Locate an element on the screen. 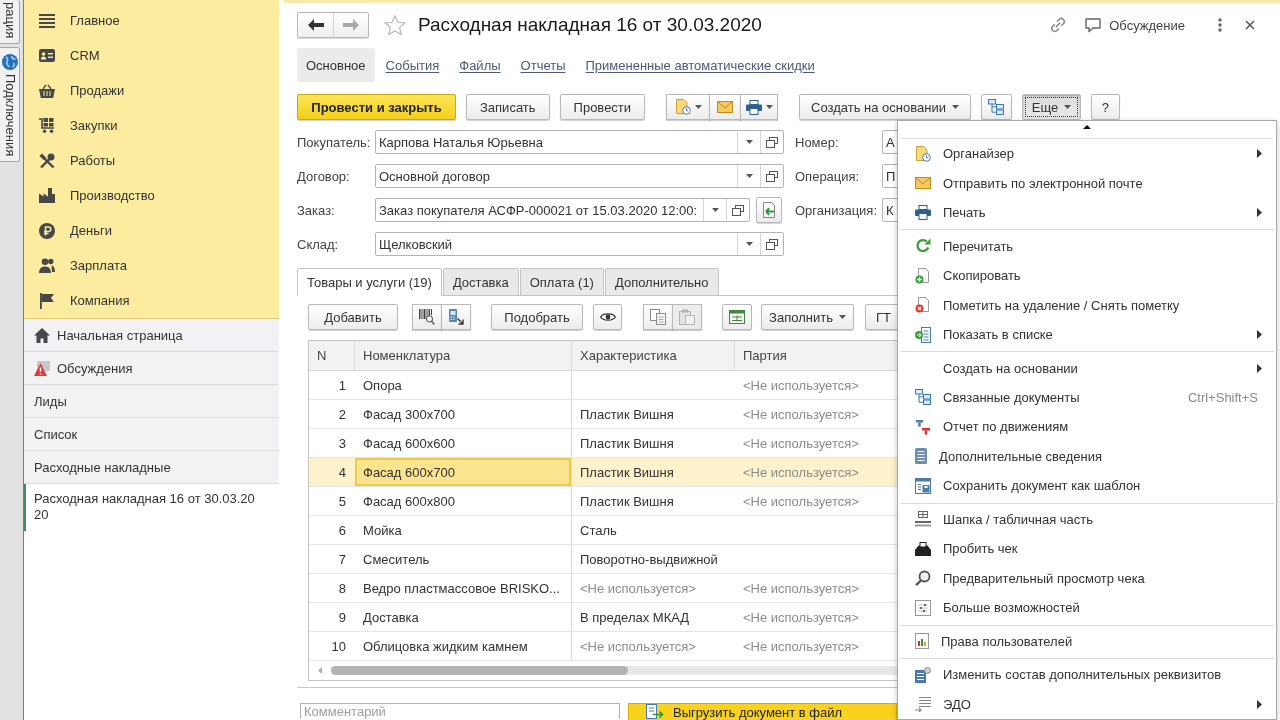 This screenshot has height=720, width=1280. save-template-icon is located at coordinates (923, 485).